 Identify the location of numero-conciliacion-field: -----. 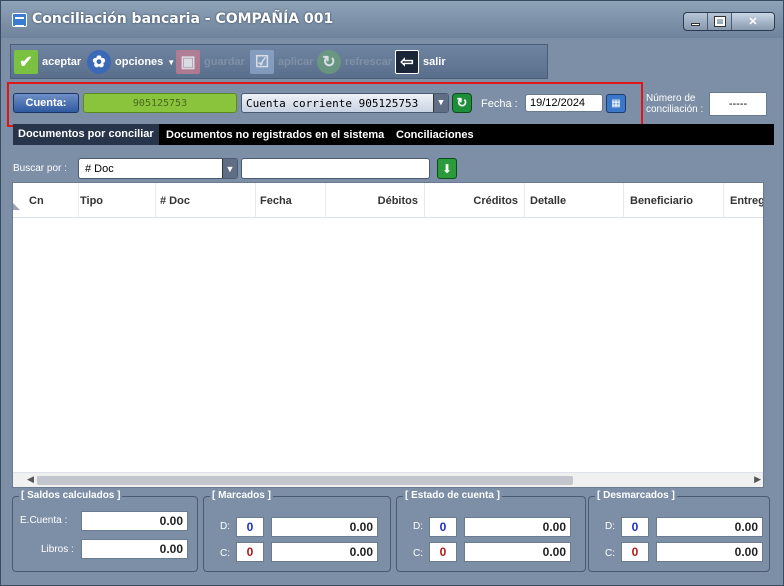
(738, 104).